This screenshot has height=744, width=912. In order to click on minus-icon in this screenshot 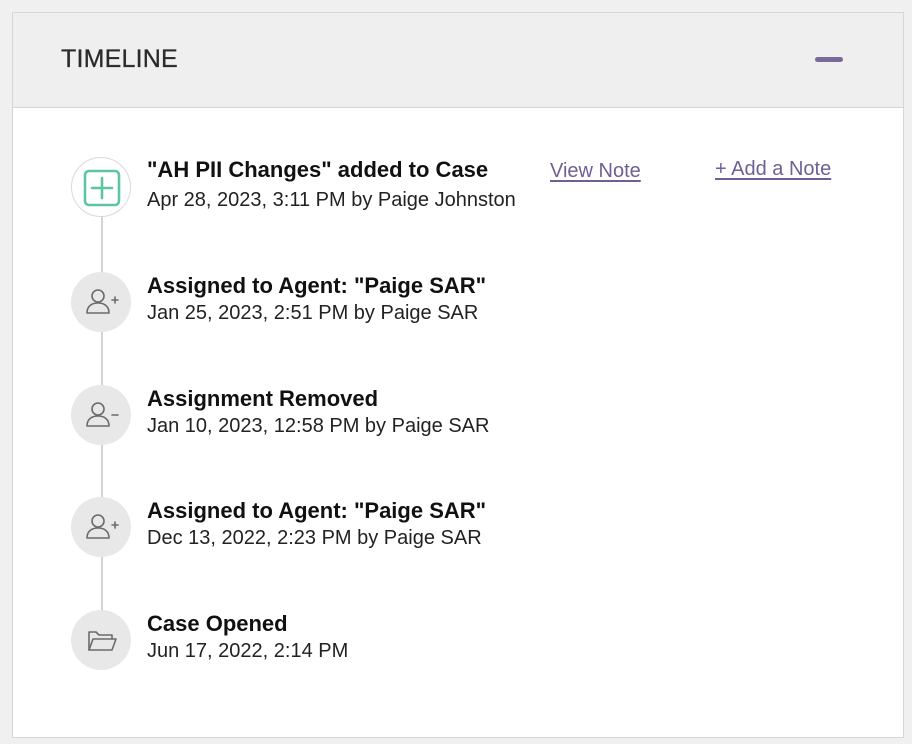, I will do `click(829, 59)`.